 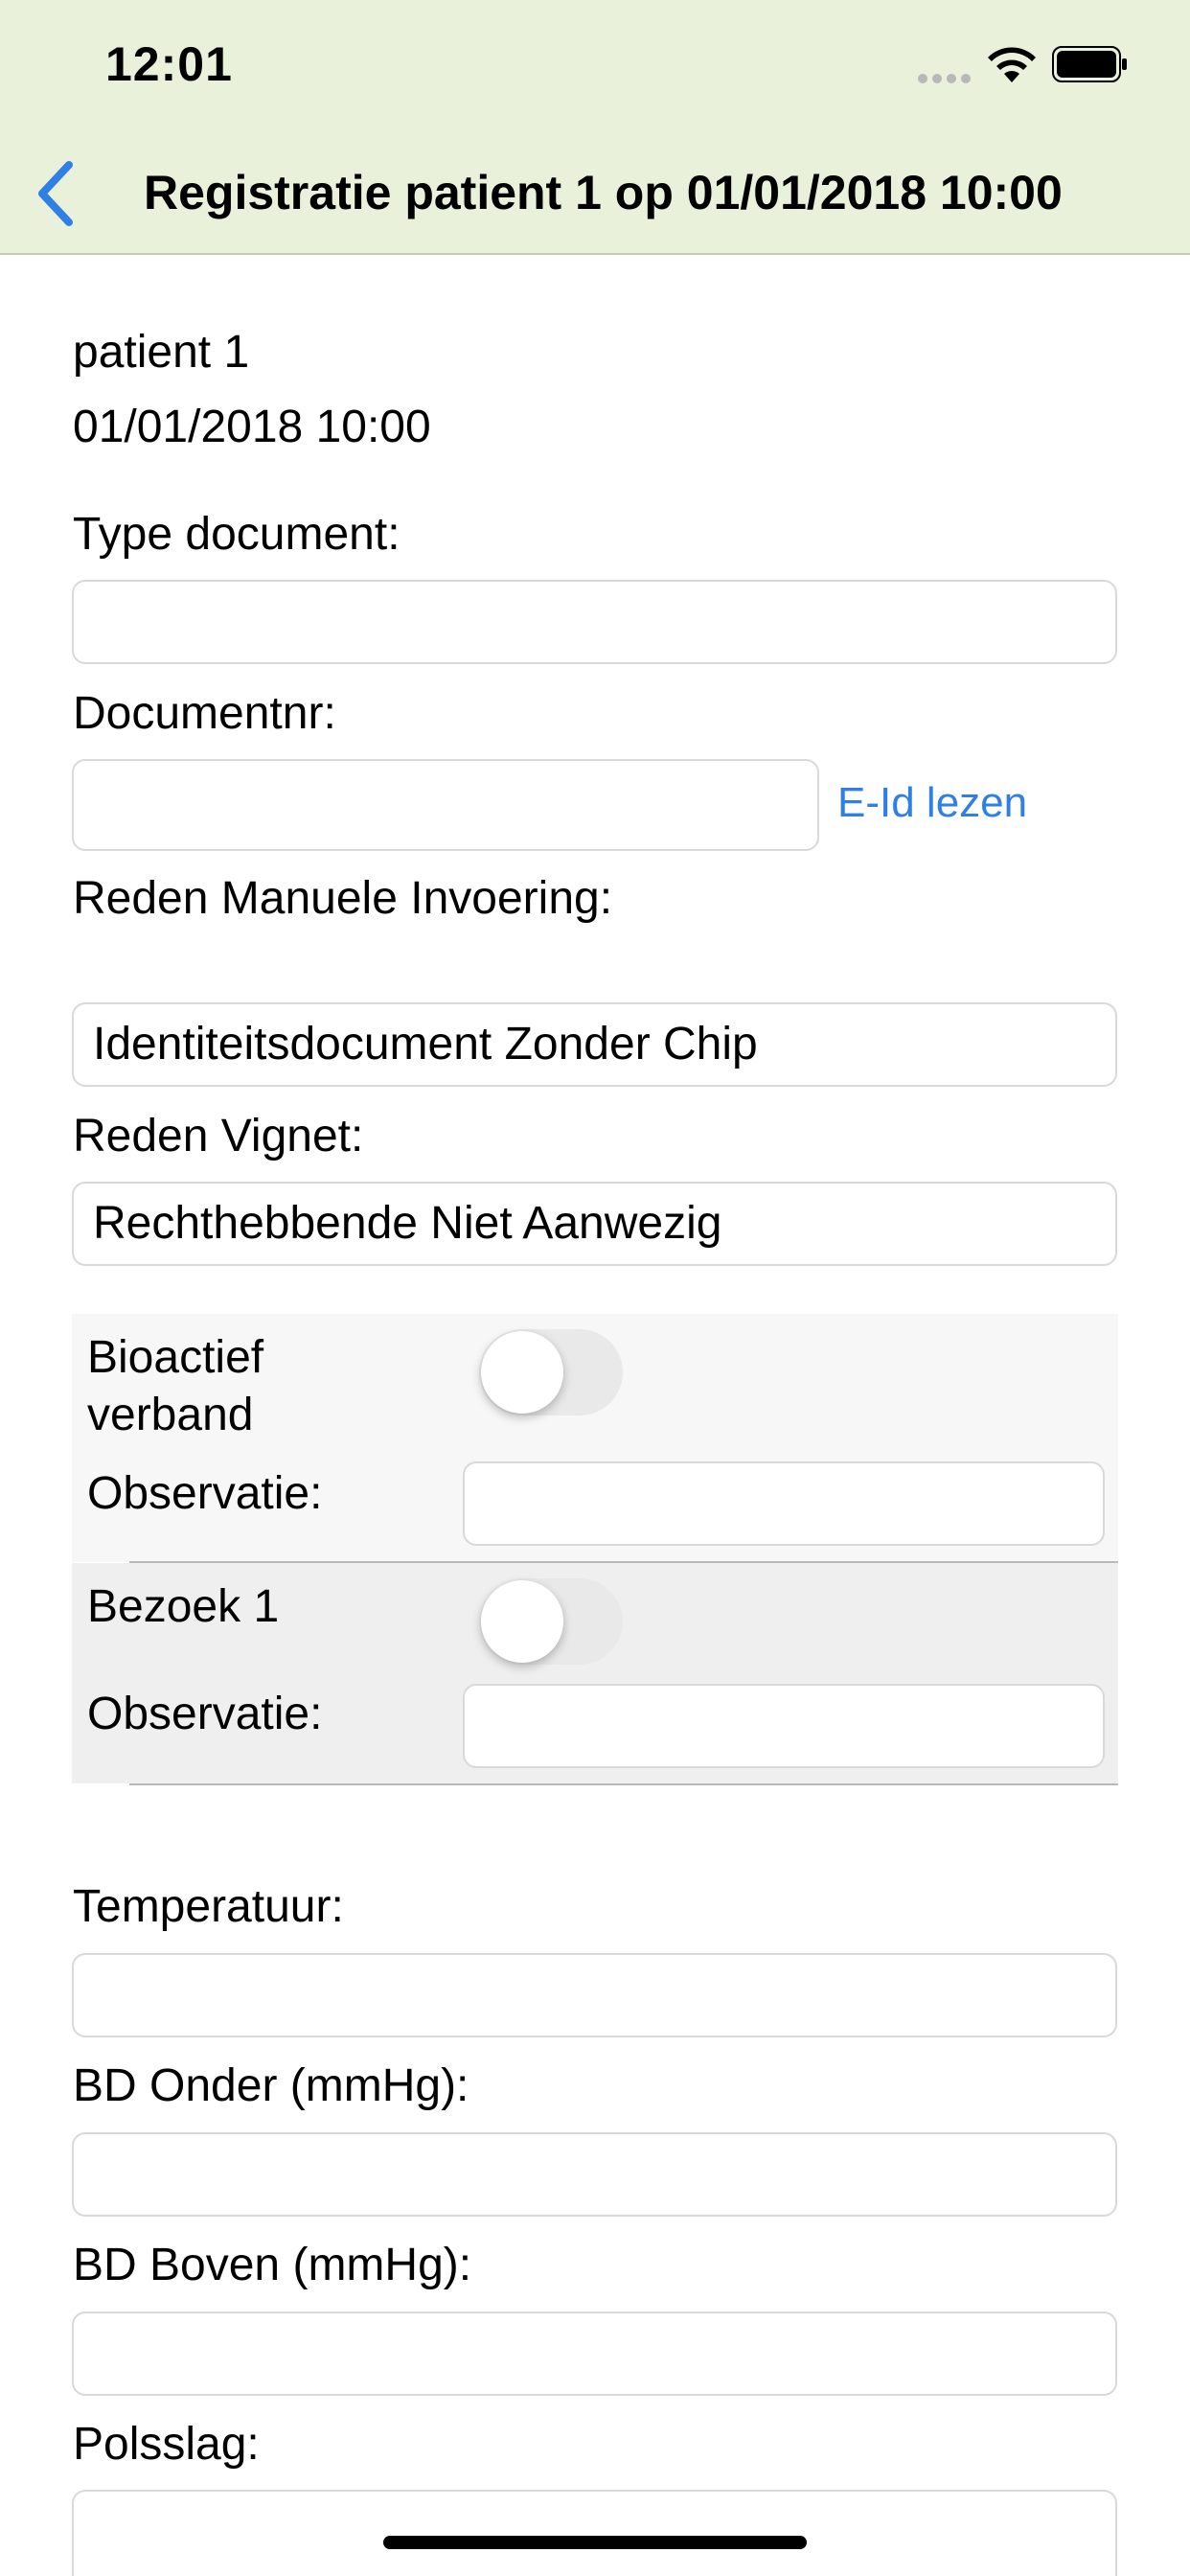 What do you see at coordinates (343, 899) in the screenshot?
I see `reden-manuele-label: Reden Manuele Invoering:` at bounding box center [343, 899].